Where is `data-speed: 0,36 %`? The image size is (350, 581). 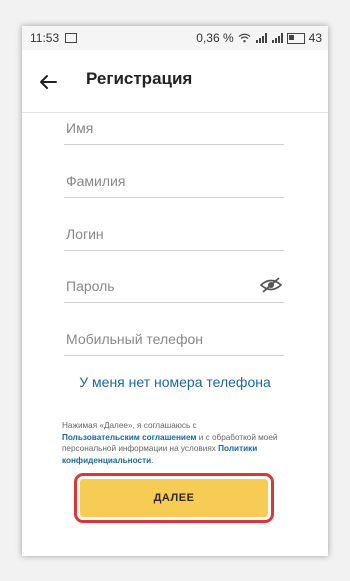 data-speed: 0,36 % is located at coordinates (215, 38).